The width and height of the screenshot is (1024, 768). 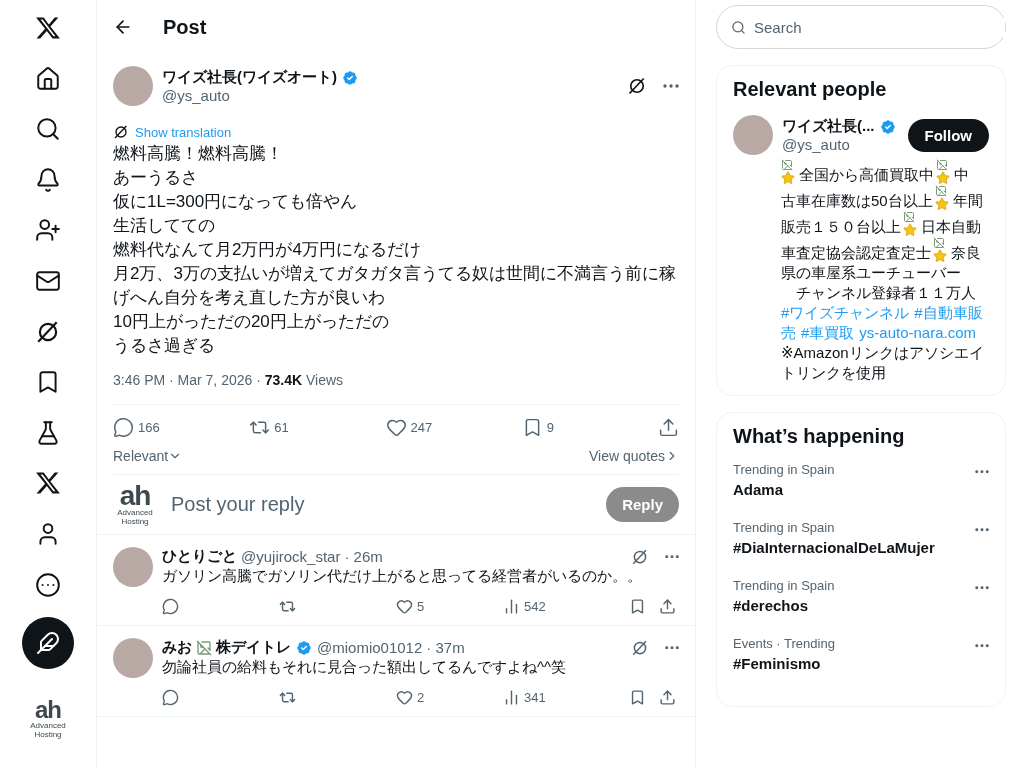 I want to click on view-count: 542, so click(x=535, y=607).